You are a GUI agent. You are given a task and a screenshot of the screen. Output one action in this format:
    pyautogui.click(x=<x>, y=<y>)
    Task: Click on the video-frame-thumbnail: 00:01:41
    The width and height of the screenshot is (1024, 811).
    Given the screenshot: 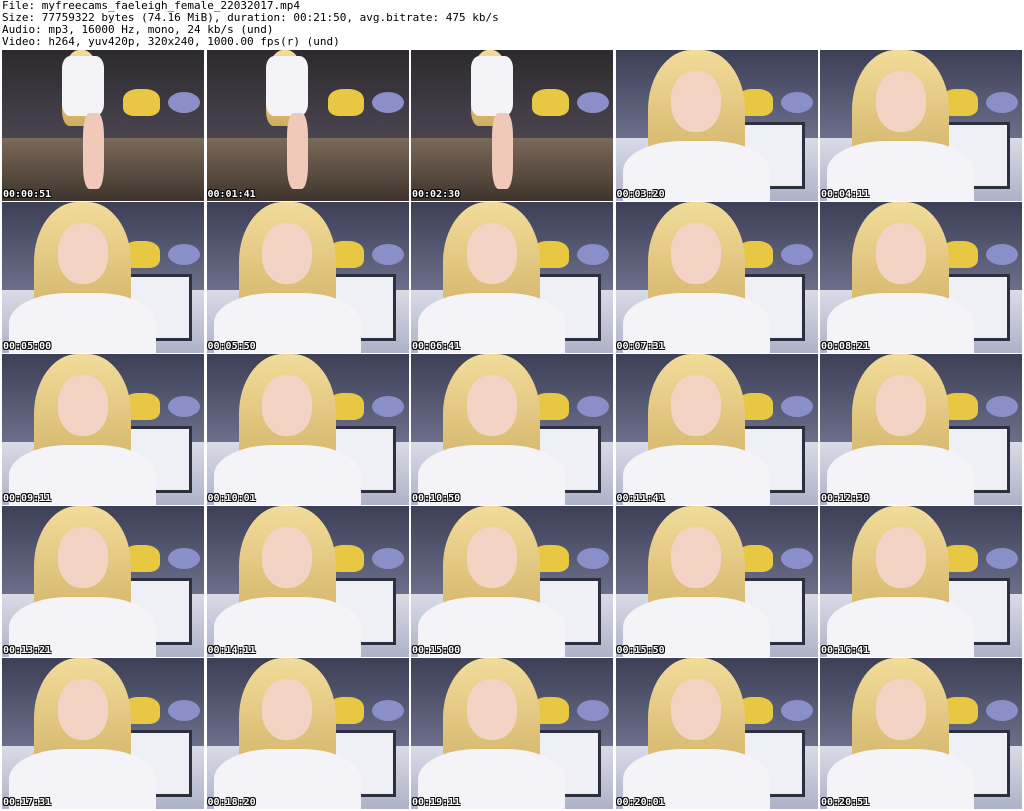 What is the action you would take?
    pyautogui.click(x=307, y=125)
    